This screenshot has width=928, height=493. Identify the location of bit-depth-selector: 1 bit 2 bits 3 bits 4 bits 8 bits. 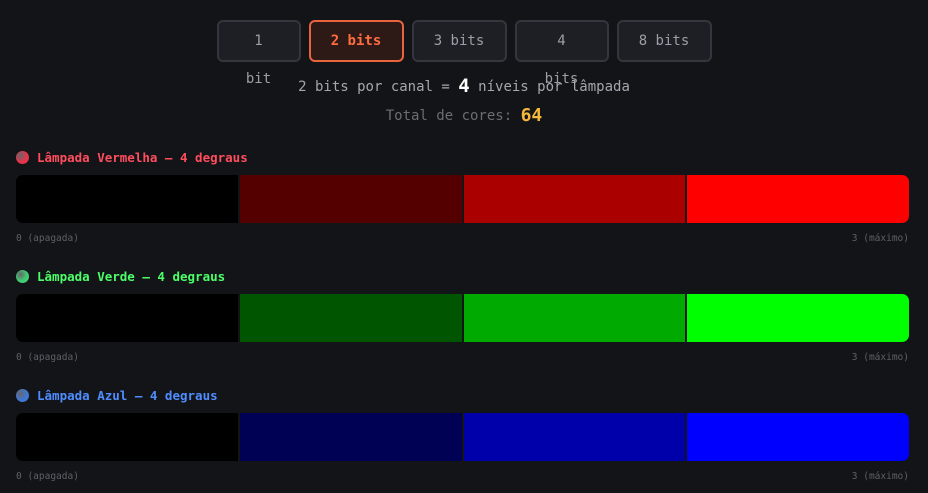
(464, 53).